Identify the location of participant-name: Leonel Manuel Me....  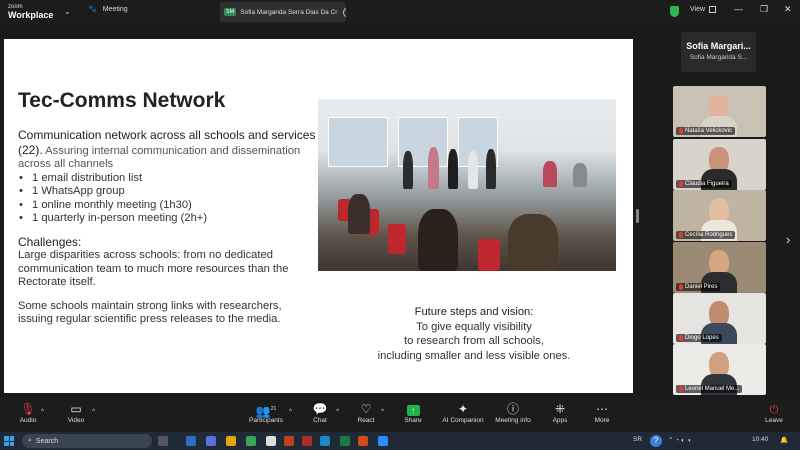
(712, 389).